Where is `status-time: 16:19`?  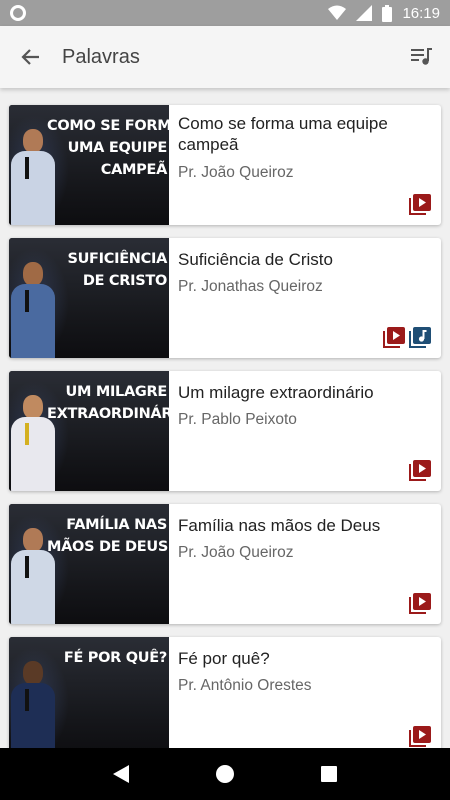 status-time: 16:19 is located at coordinates (421, 13).